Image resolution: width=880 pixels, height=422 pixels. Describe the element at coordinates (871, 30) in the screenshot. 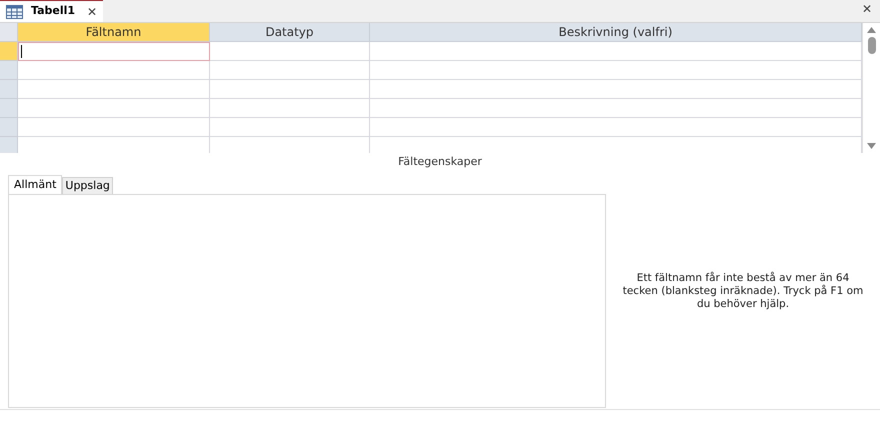

I see `scroll-up-icon` at that location.